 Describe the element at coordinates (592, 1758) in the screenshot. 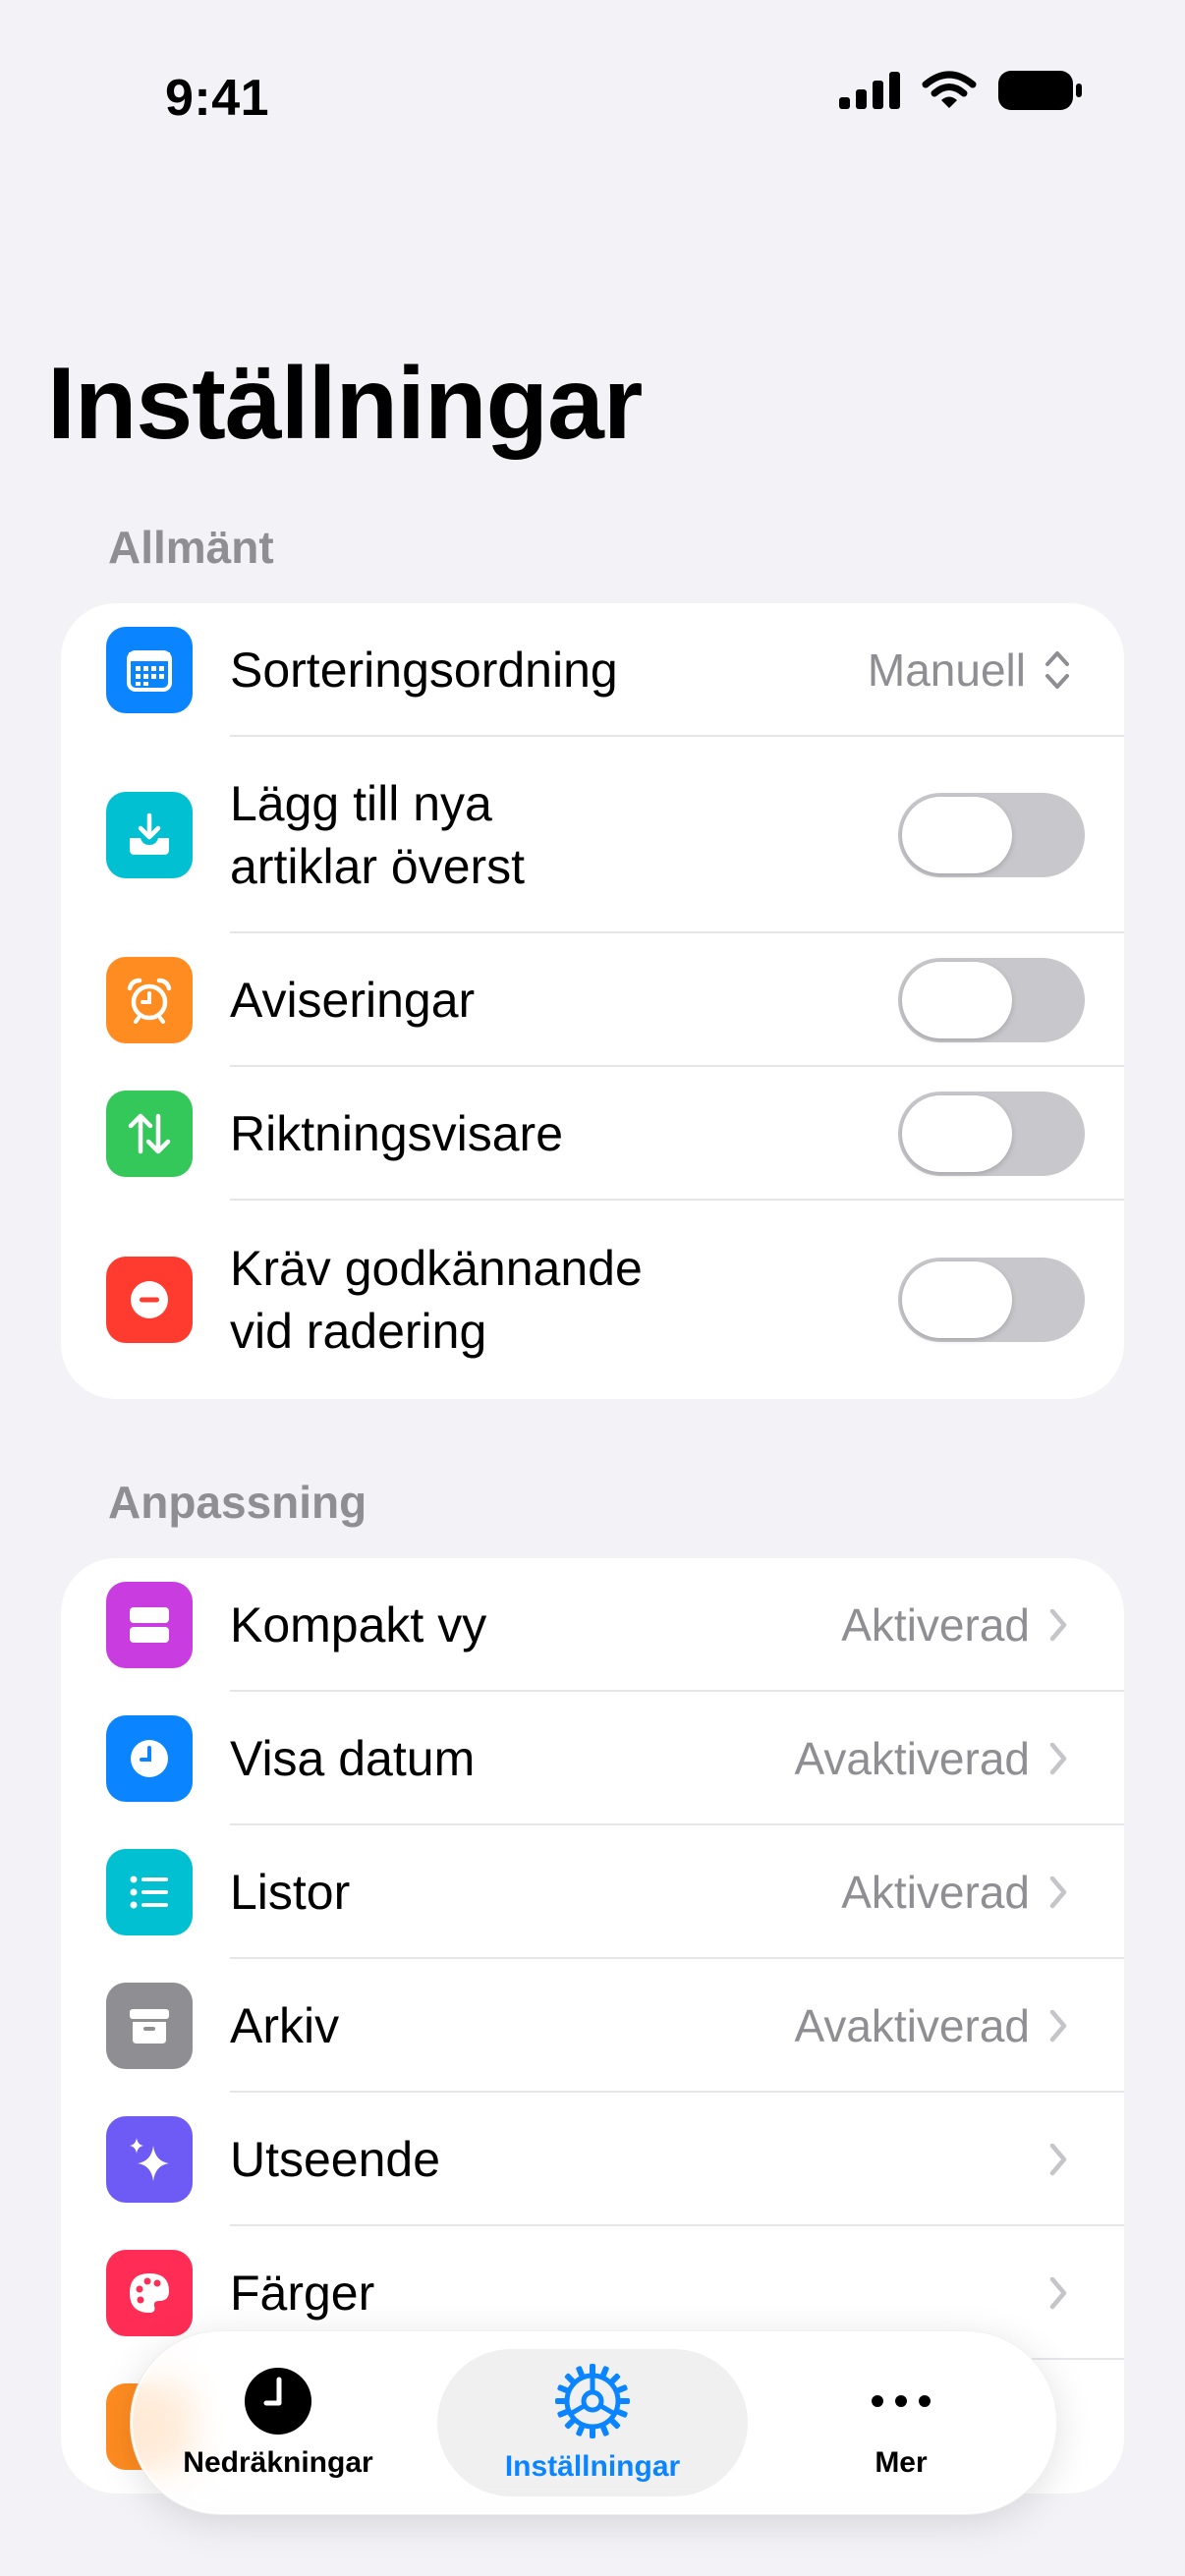

I see `row-show-date: Visa datum Avaktiverad` at that location.